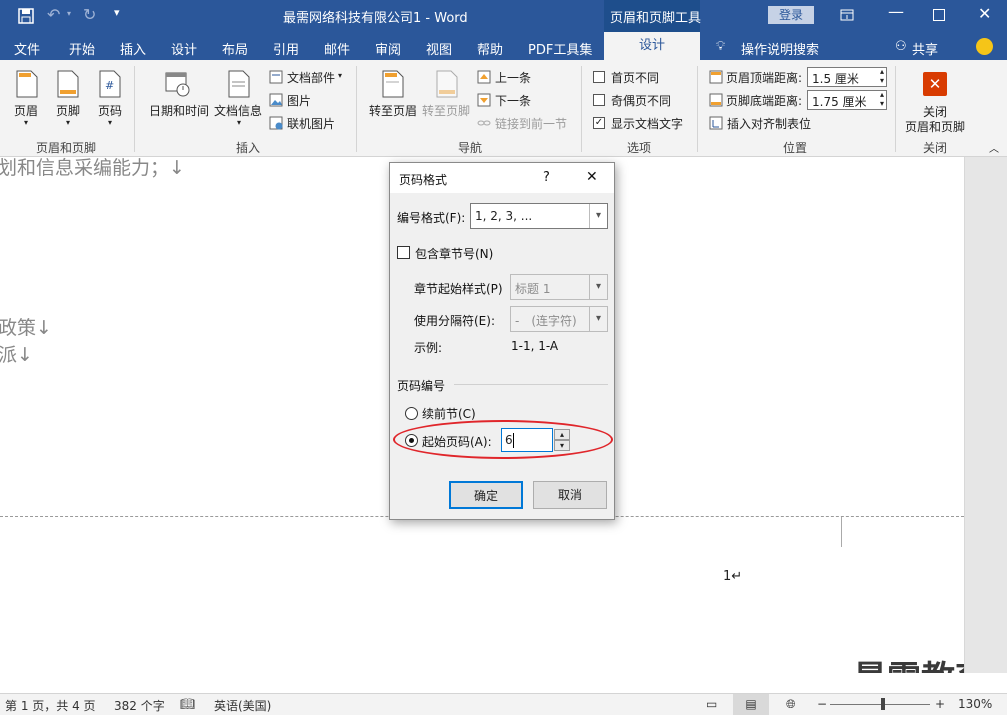  Describe the element at coordinates (421, 386) in the screenshot. I see `page-numbering-label: 页码编号` at that location.